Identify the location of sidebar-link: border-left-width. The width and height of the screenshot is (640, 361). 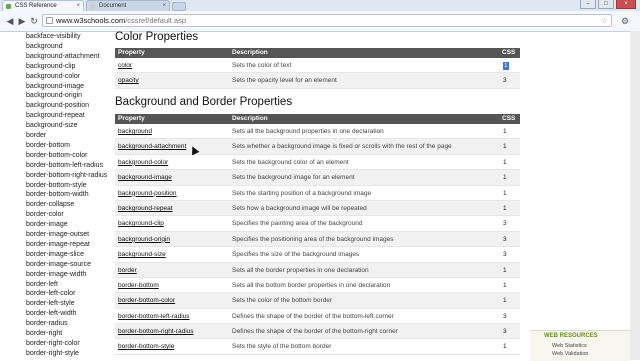
(51, 313).